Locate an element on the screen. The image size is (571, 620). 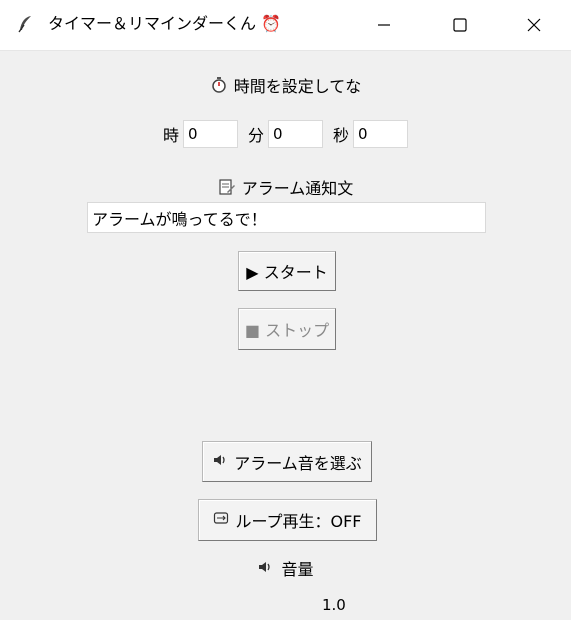
time-input-row: 時 分 秒 is located at coordinates (285, 134).